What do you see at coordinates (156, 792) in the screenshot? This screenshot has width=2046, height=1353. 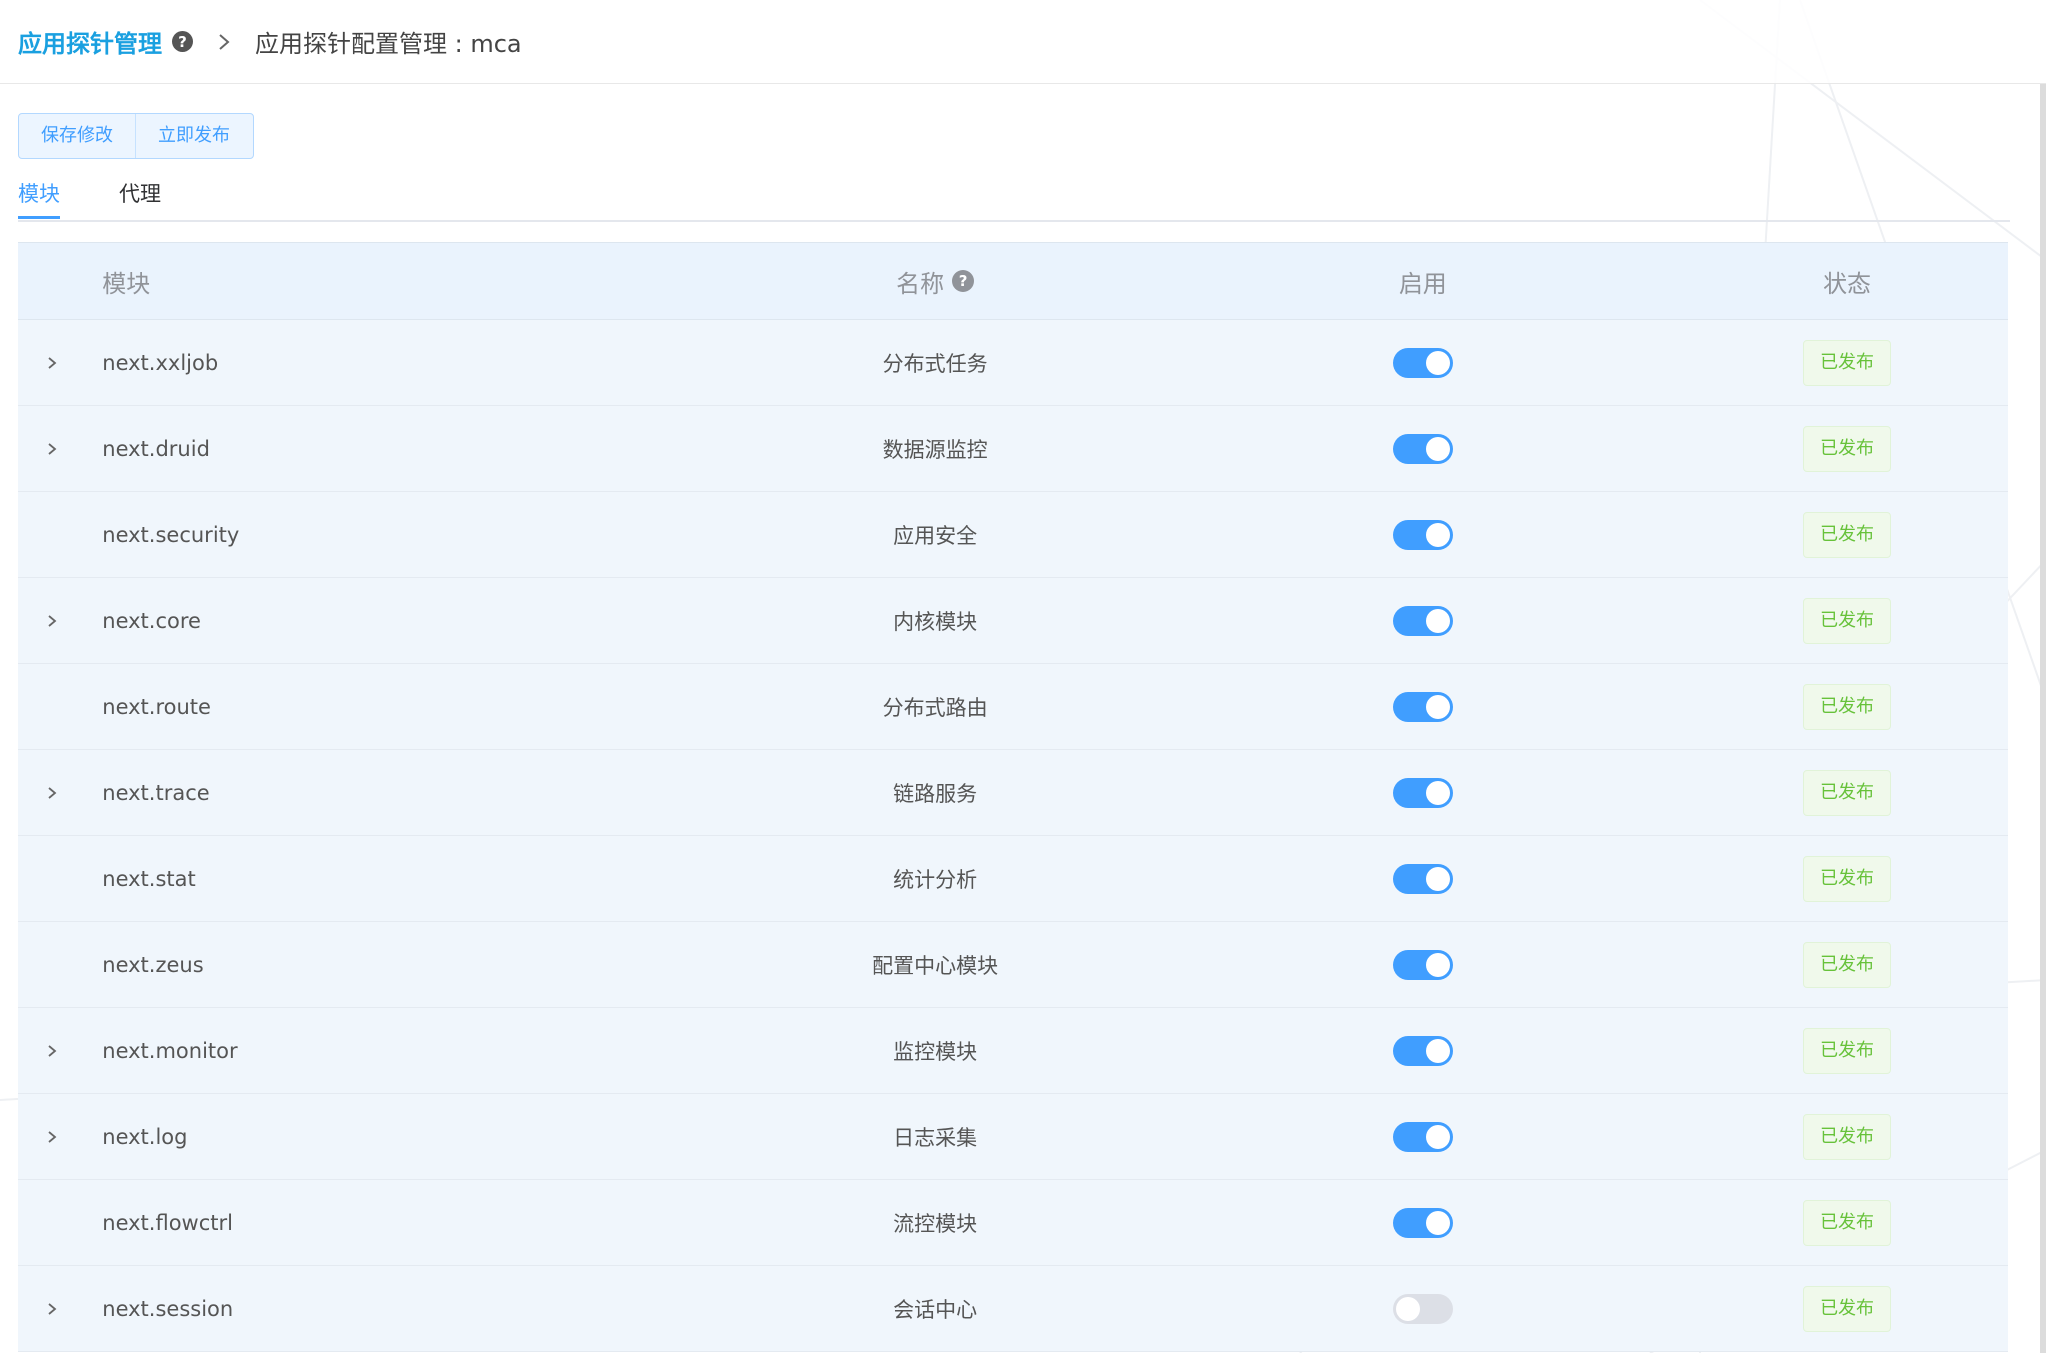 I see `module-cell: next.trace` at bounding box center [156, 792].